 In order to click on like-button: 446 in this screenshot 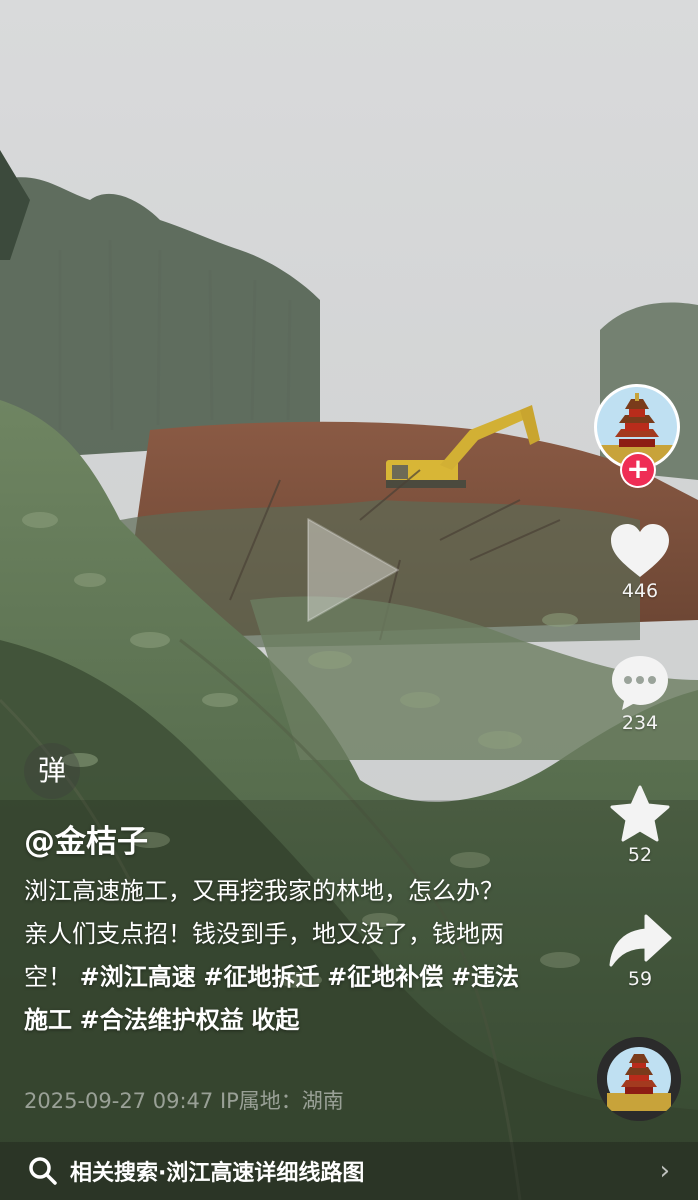, I will do `click(640, 562)`.